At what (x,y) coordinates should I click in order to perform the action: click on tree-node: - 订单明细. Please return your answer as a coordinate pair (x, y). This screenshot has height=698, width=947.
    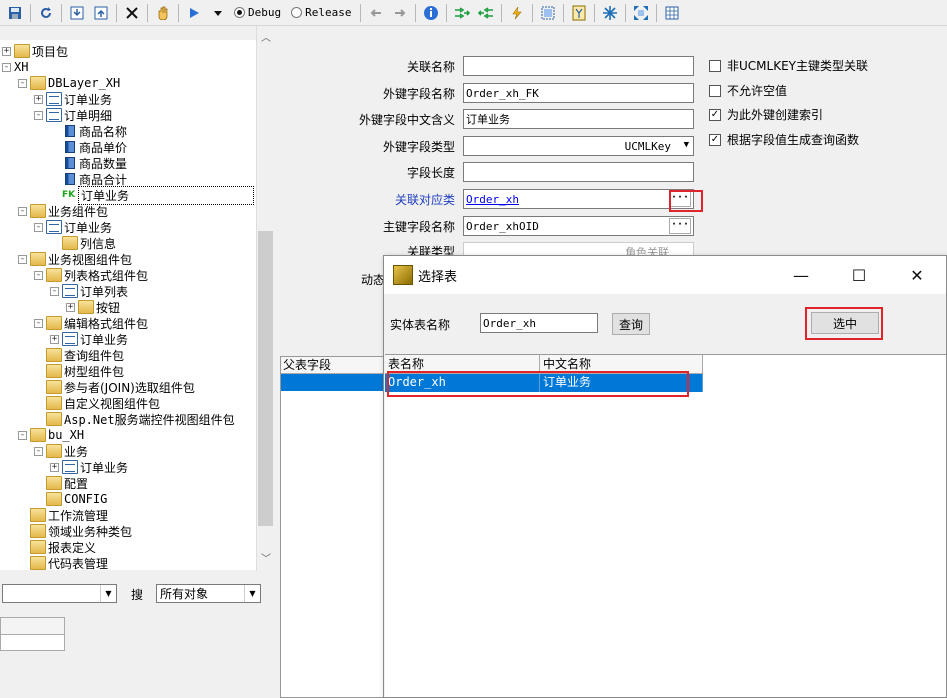
    Looking at the image, I should click on (73, 115).